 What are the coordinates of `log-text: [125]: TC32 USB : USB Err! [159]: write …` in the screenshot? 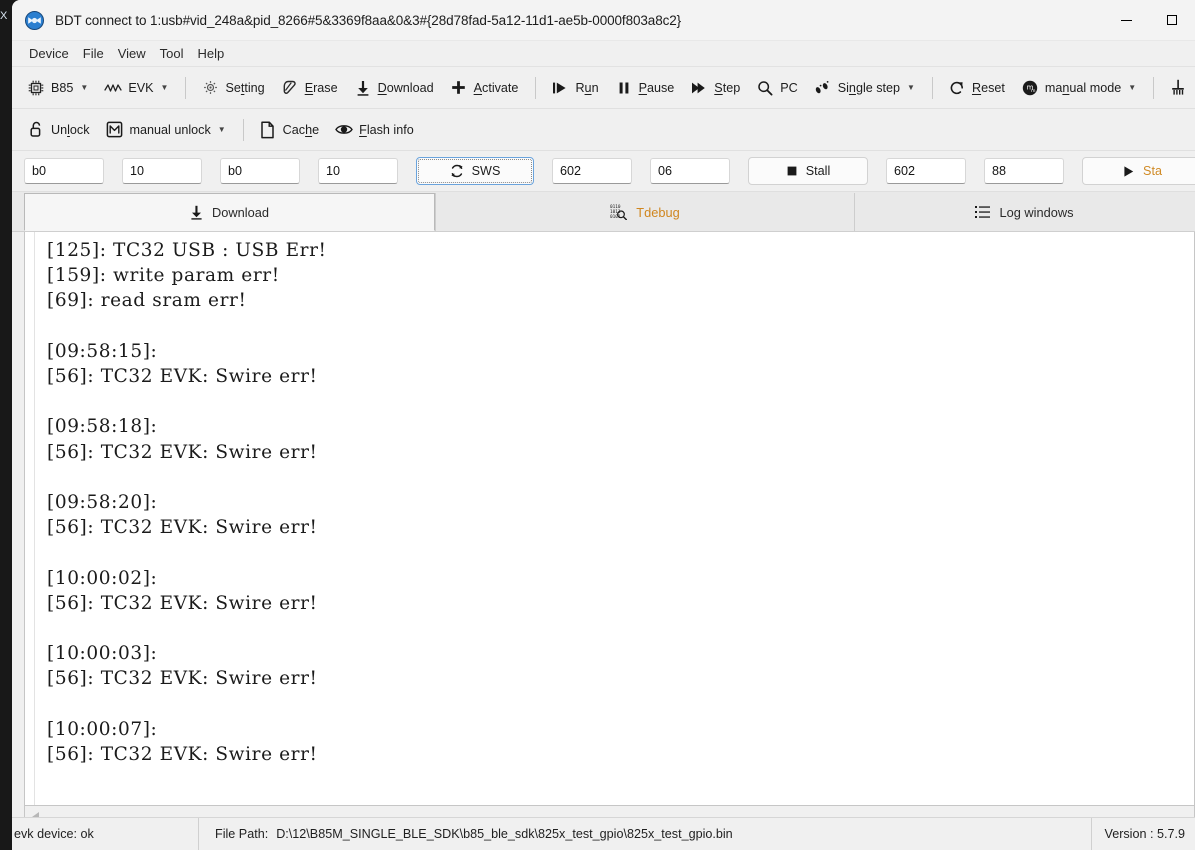 It's located at (187, 503).